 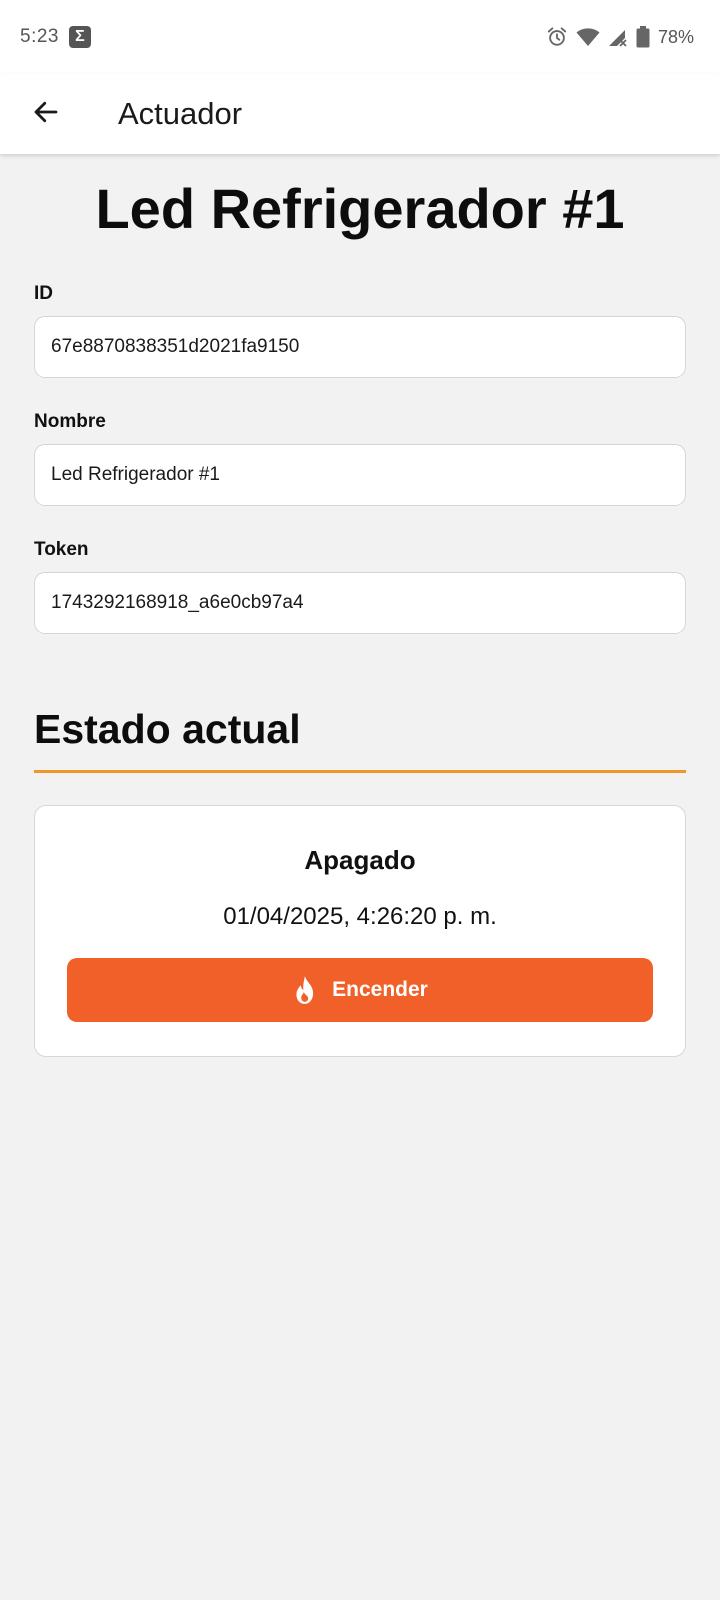 What do you see at coordinates (360, 916) in the screenshot?
I see `state-timestamp: 01/04/2025, 4:26:20 p. m.` at bounding box center [360, 916].